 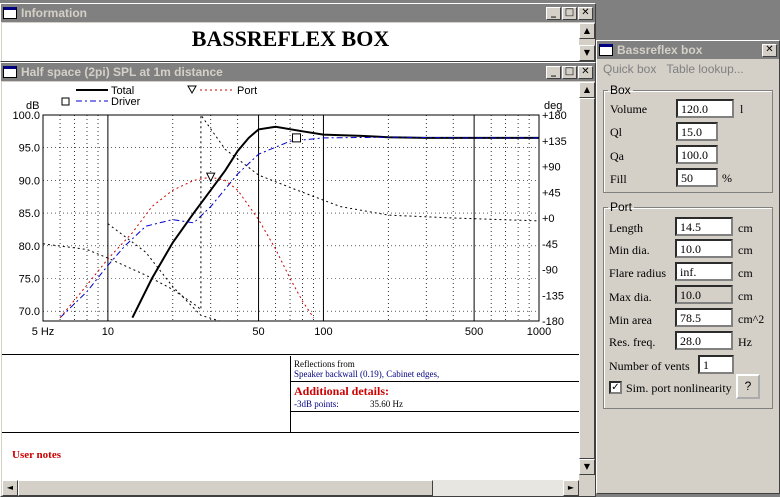 I want to click on y2-tick-label: +0, so click(x=548, y=219).